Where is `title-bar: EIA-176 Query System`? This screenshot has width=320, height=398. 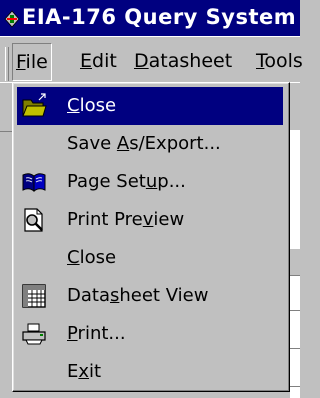 title-bar: EIA-176 Query System is located at coordinates (150, 18).